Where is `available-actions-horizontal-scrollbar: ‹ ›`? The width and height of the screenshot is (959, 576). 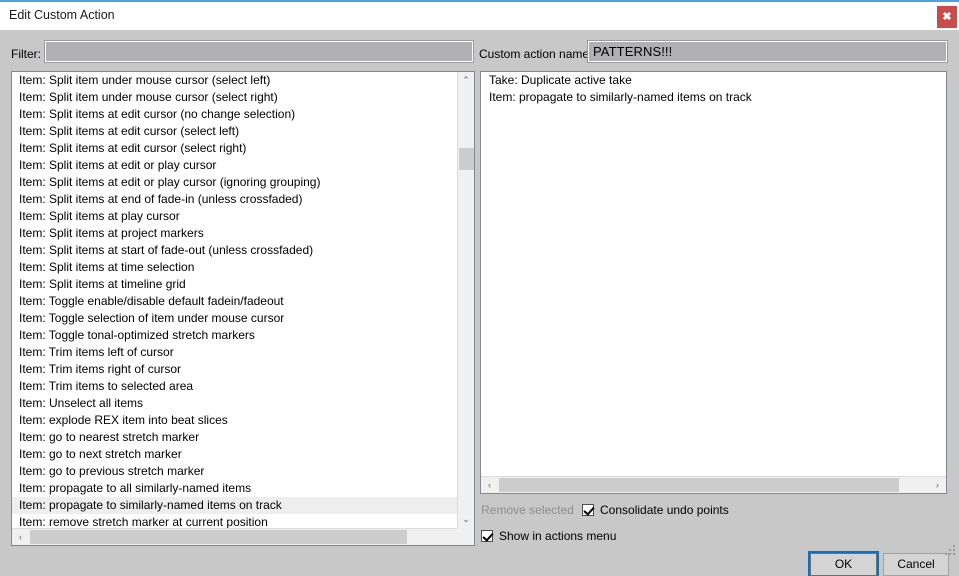 available-actions-horizontal-scrollbar: ‹ › is located at coordinates (243, 536).